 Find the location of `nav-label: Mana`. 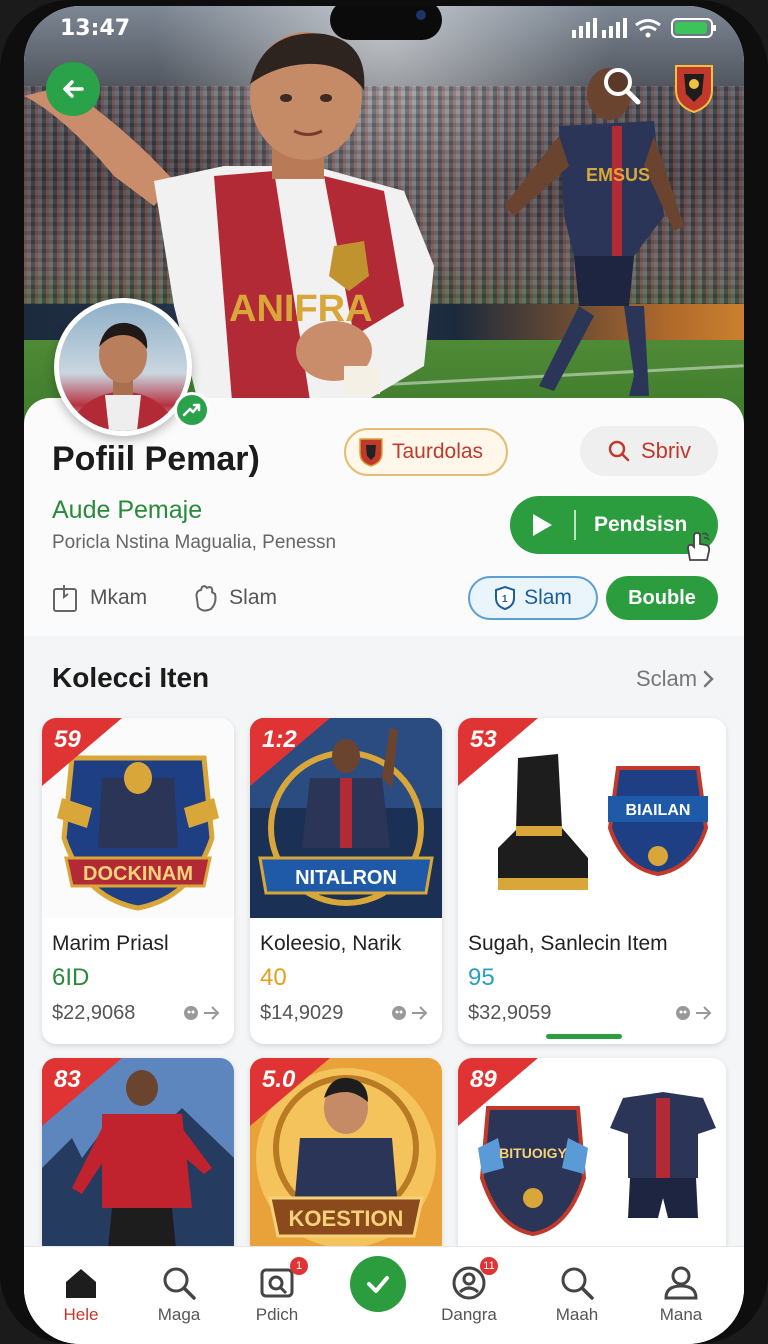

nav-label: Mana is located at coordinates (681, 1314).